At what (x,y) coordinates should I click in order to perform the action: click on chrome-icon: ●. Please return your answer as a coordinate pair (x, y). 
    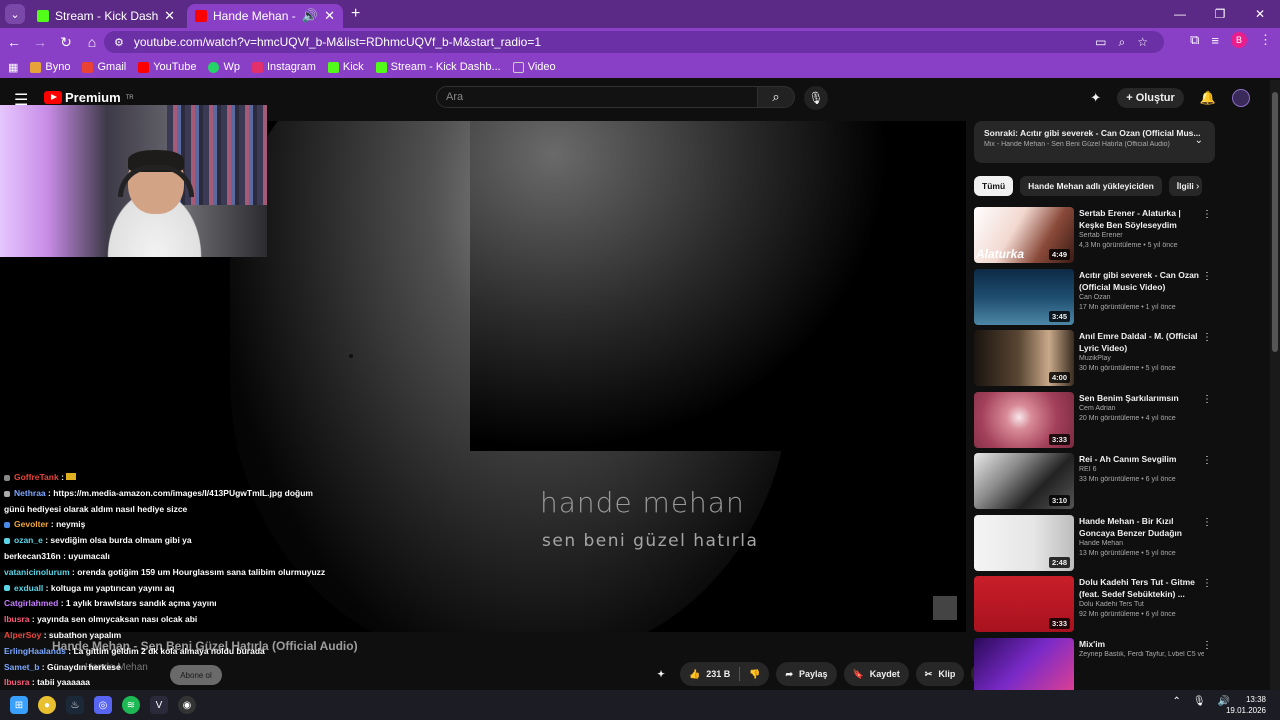
    Looking at the image, I should click on (47, 705).